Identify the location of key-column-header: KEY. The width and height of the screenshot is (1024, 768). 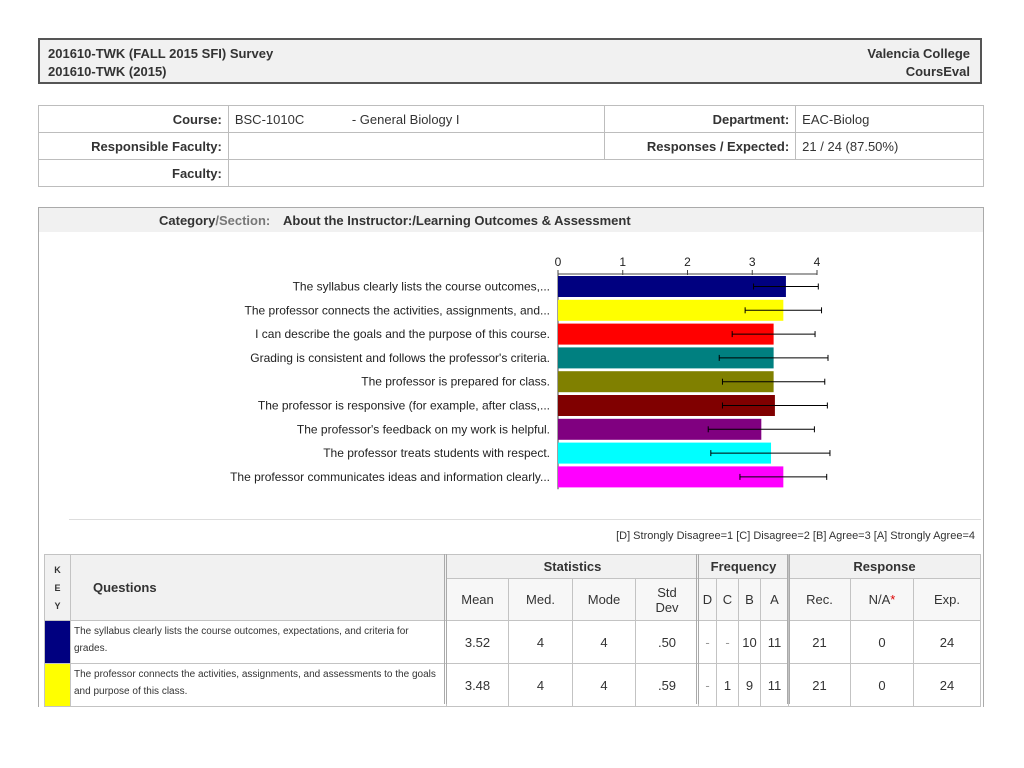
(57, 587).